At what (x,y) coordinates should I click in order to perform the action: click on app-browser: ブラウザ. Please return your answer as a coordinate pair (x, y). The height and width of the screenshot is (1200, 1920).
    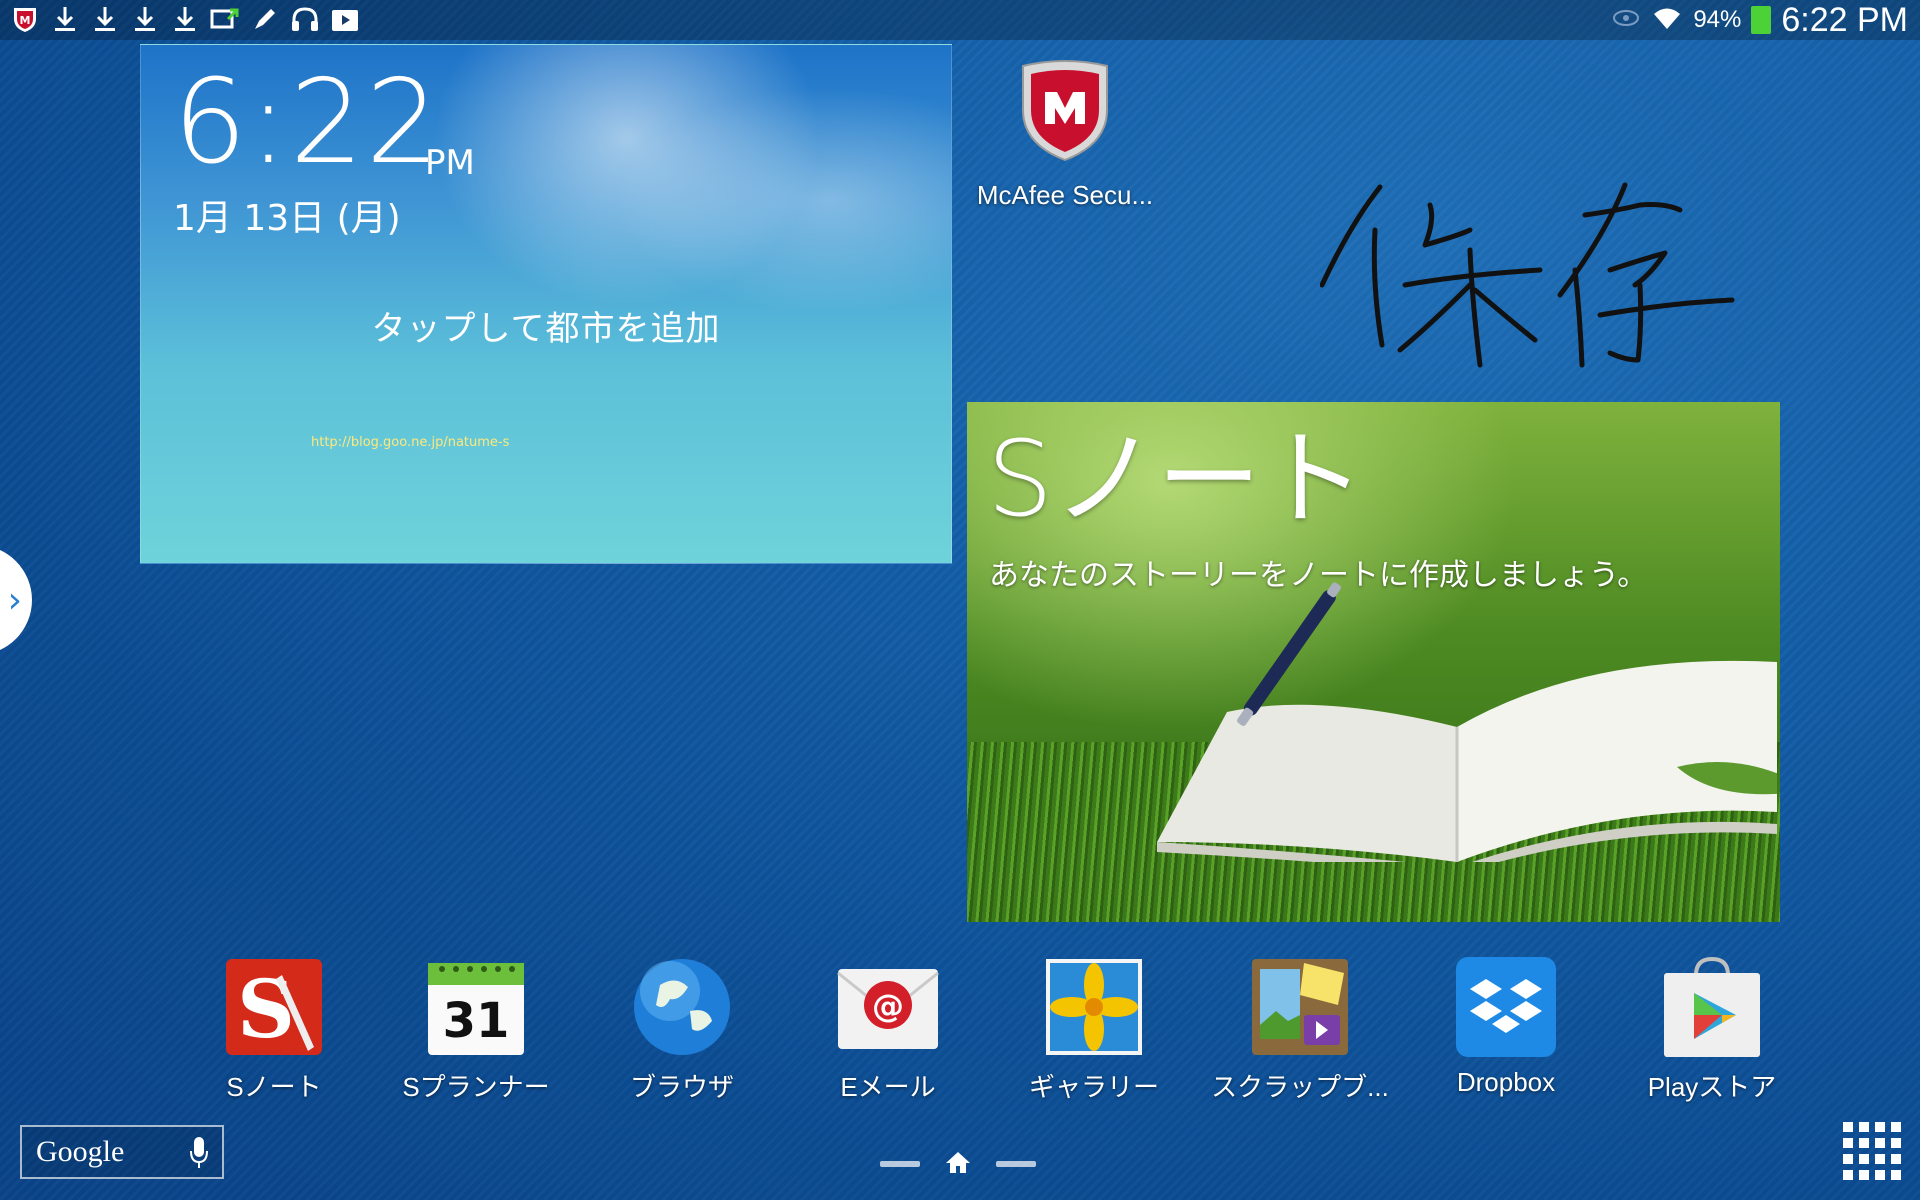
    Looking at the image, I should click on (682, 1029).